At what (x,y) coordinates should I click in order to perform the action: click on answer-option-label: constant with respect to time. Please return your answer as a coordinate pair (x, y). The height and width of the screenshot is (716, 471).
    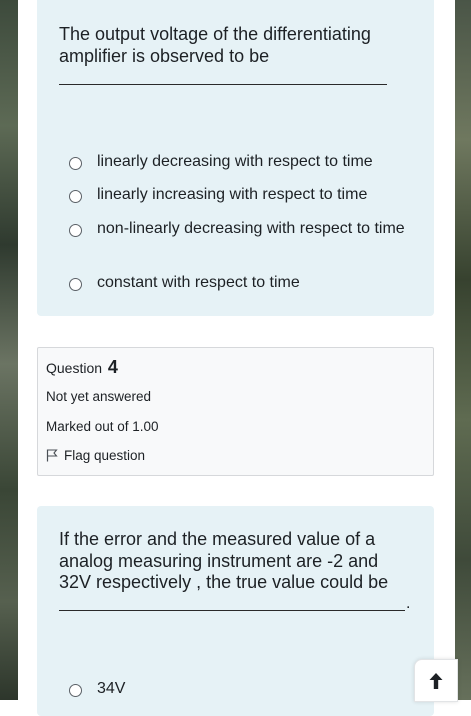
    Looking at the image, I should click on (252, 282).